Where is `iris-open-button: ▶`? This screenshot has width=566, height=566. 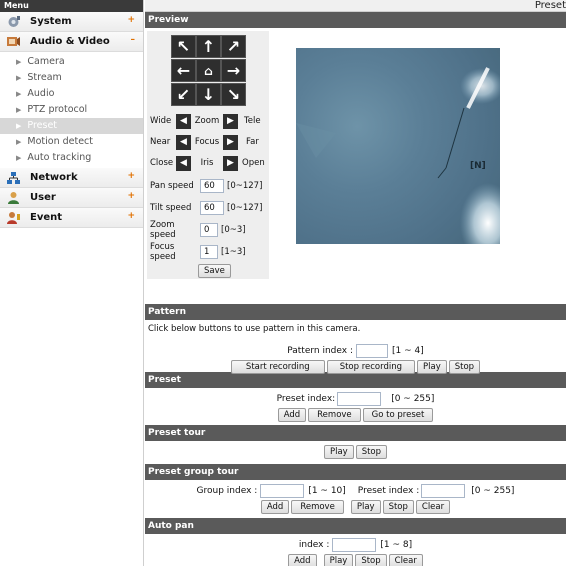
iris-open-button: ▶ is located at coordinates (230, 163).